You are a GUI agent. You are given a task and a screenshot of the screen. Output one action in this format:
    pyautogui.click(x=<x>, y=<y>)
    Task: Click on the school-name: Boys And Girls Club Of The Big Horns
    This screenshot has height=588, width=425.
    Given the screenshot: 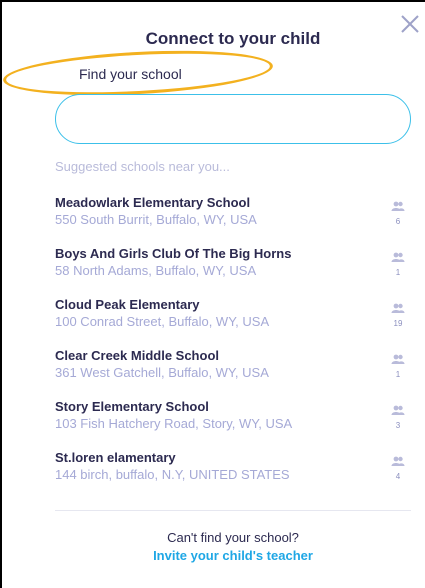 What is the action you would take?
    pyautogui.click(x=173, y=253)
    